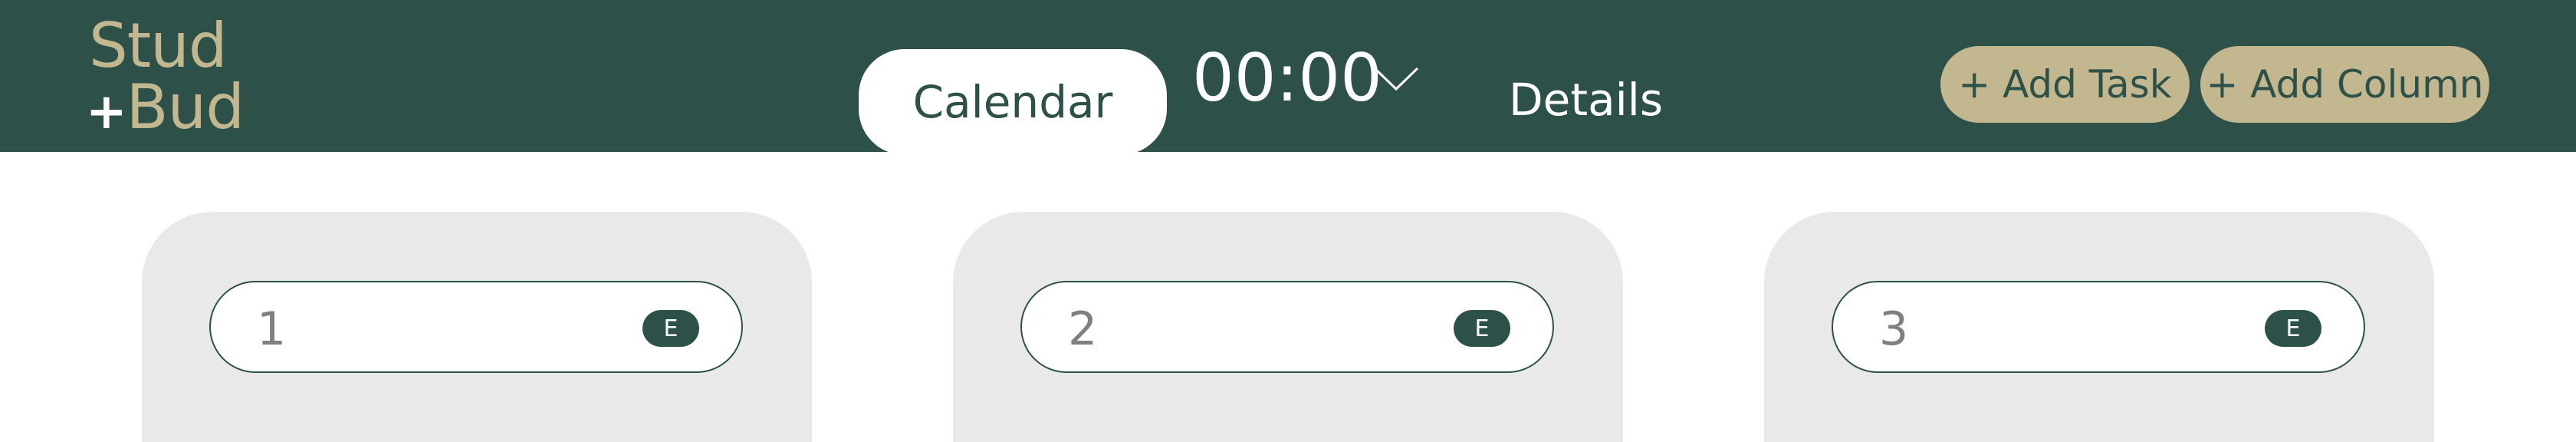 Image resolution: width=2576 pixels, height=442 pixels. I want to click on tab-calendar: Calendar, so click(1013, 102).